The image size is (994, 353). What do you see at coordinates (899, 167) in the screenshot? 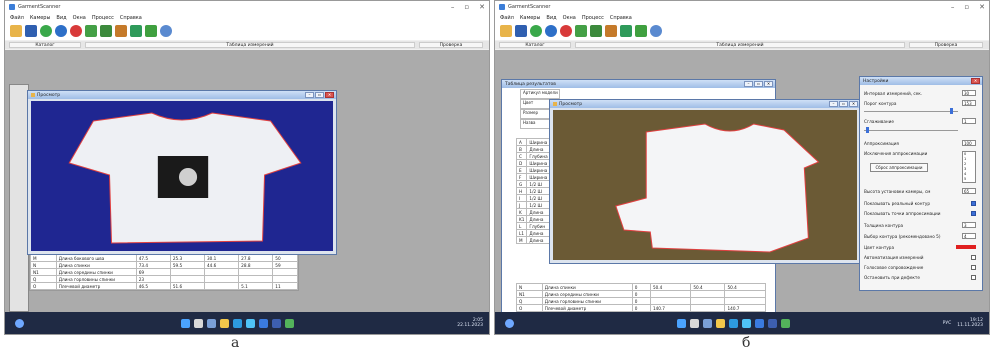
I see `reset-approx-button: Сброс аппроксимации` at bounding box center [899, 167].